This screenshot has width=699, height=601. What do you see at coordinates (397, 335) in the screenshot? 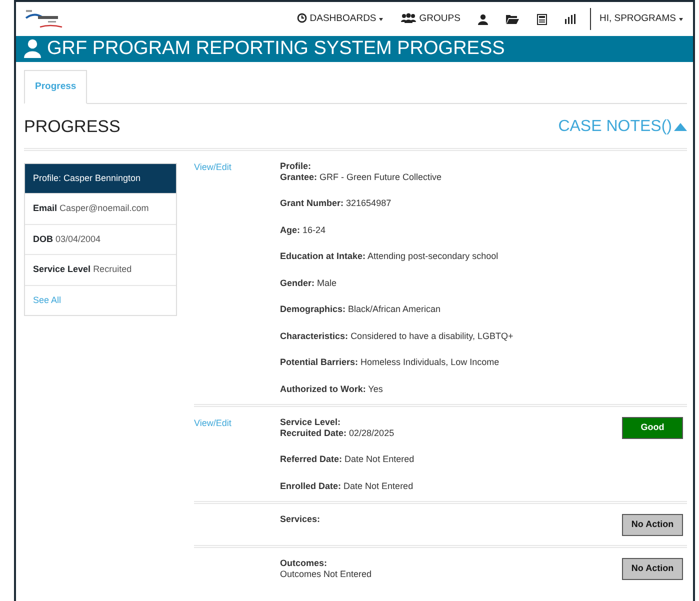
I see `field-text: Characteristics: Considered to have a disability, LGBTQ+` at bounding box center [397, 335].